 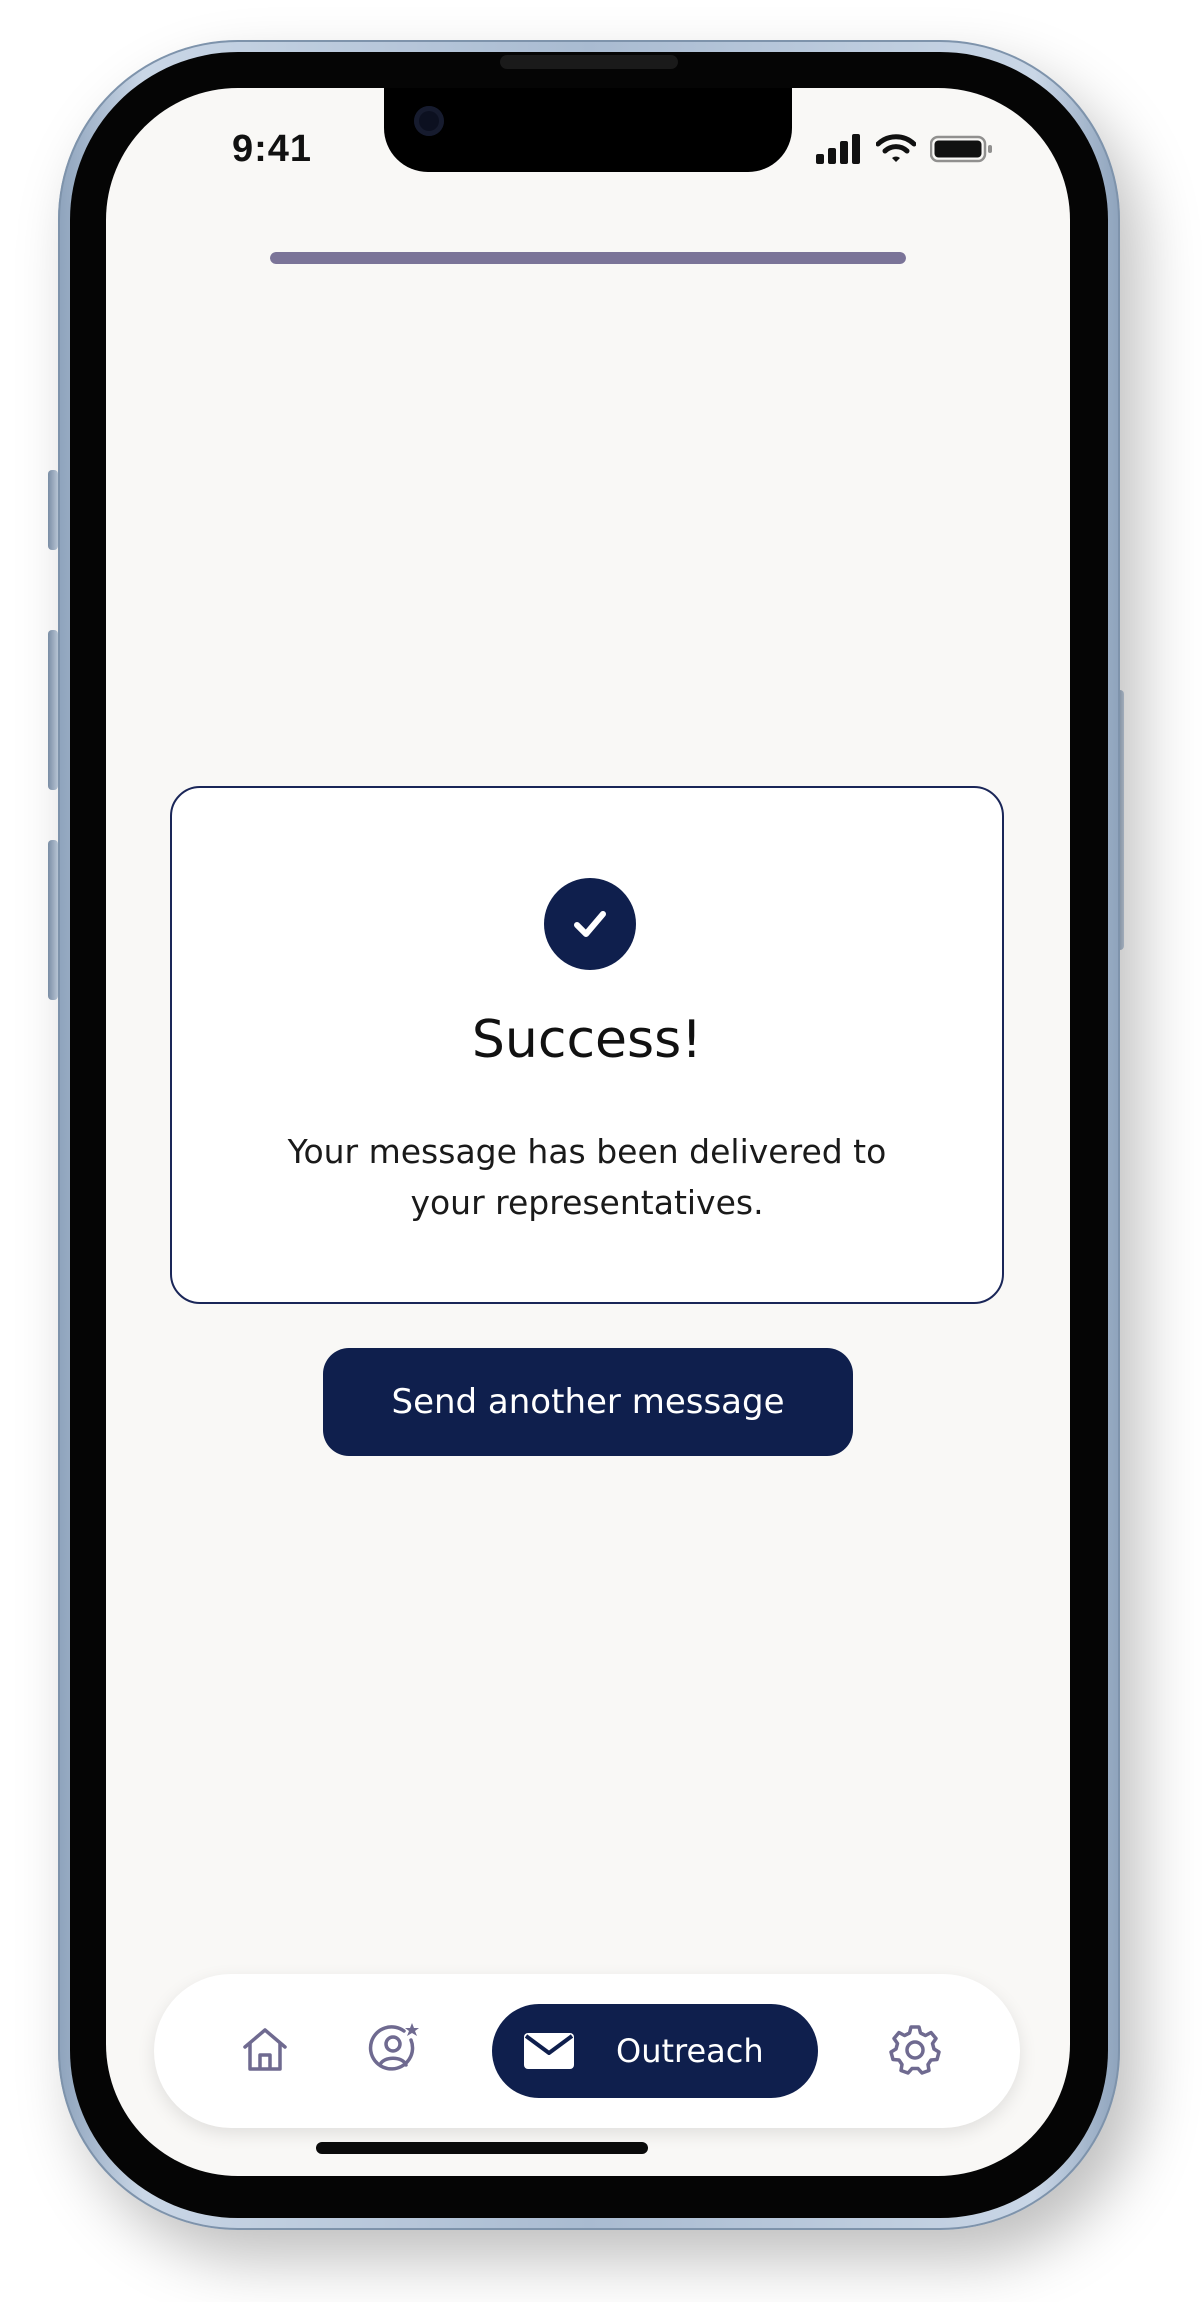 I want to click on user-star-icon, so click(x=395, y=2051).